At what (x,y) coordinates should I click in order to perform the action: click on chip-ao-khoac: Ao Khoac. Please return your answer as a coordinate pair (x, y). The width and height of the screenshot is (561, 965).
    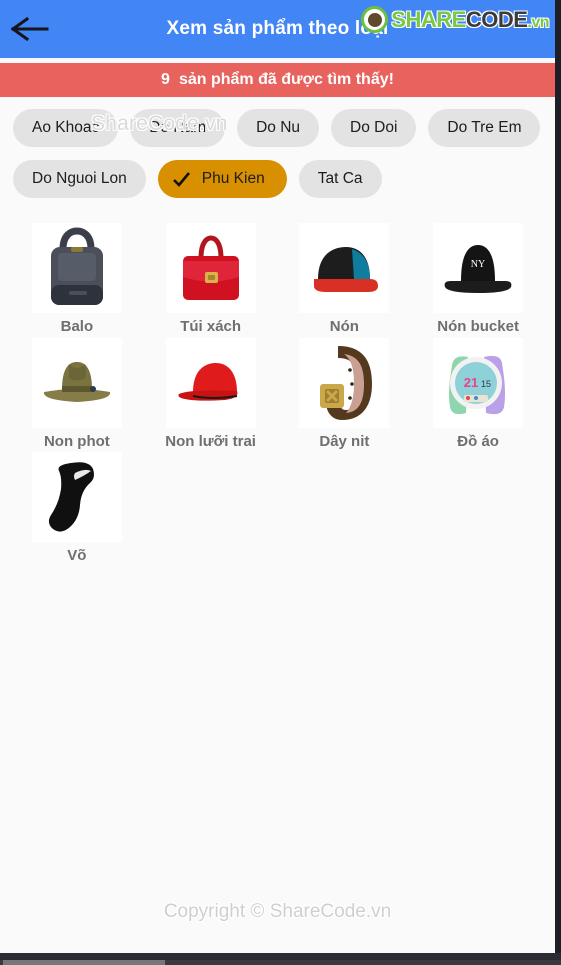
    Looking at the image, I should click on (66, 128).